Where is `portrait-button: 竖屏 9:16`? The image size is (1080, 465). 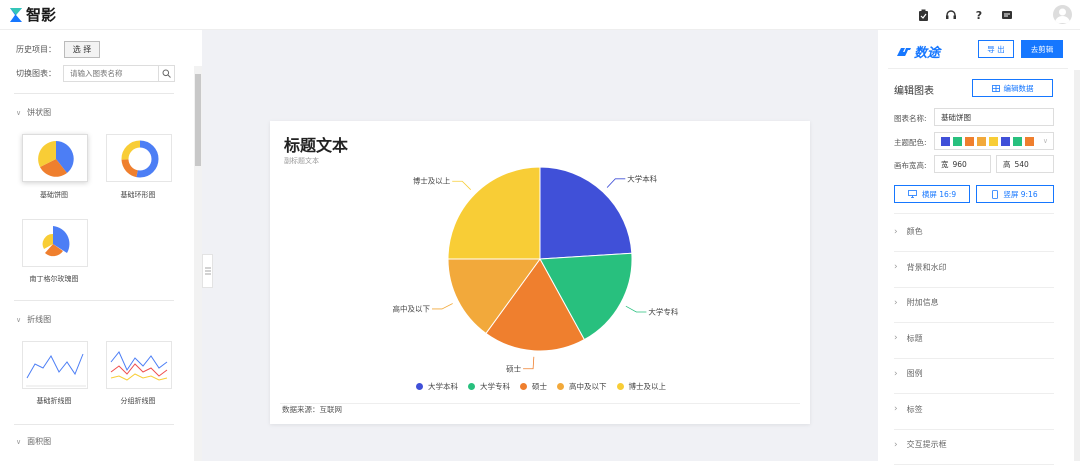
portrait-button: 竖屏 9:16 is located at coordinates (1015, 194).